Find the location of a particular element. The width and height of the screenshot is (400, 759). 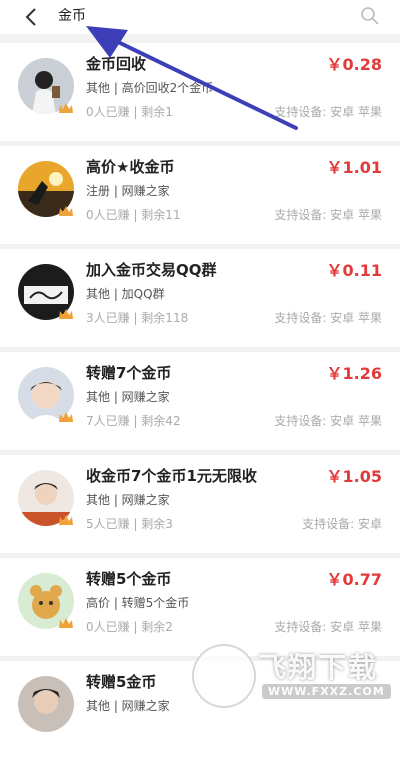

task-stats: 0人已赚 | 剩余1 is located at coordinates (129, 112).